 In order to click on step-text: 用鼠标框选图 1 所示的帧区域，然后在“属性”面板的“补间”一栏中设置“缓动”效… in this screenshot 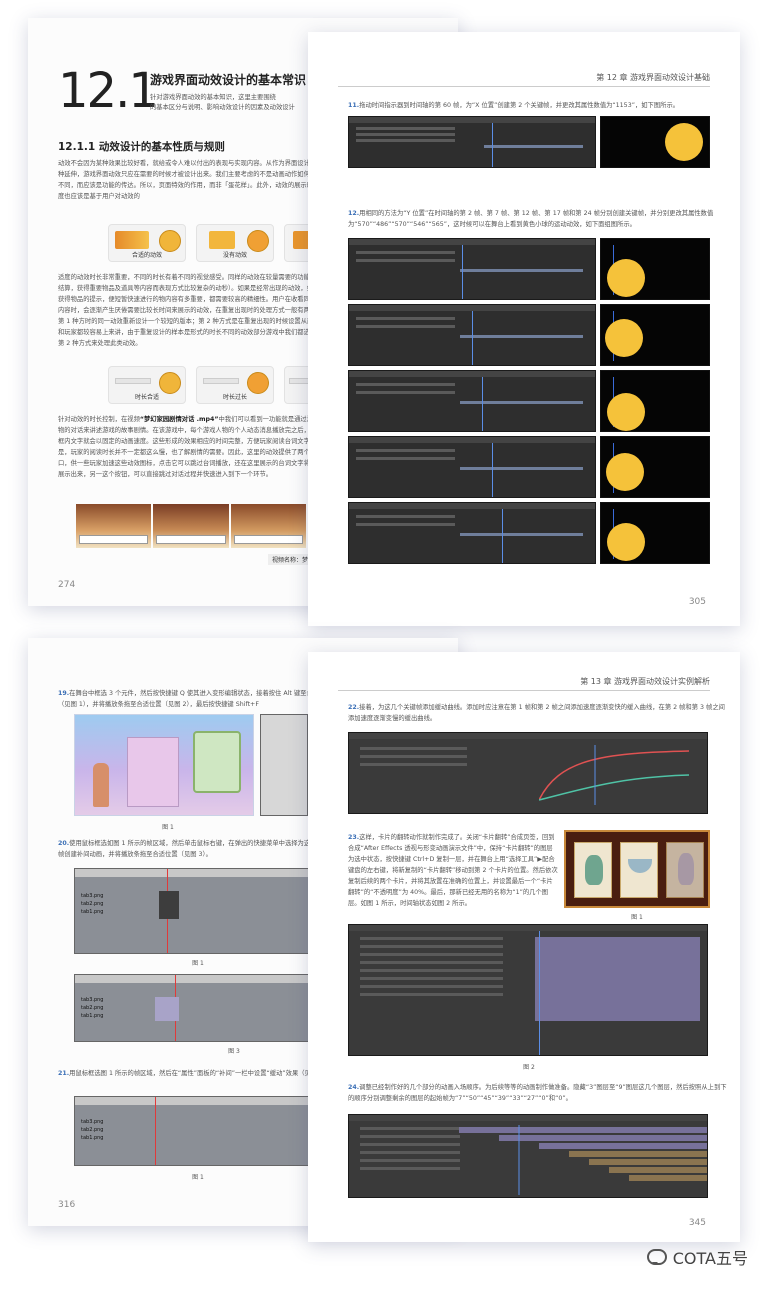, I will do `click(201, 1073)`.